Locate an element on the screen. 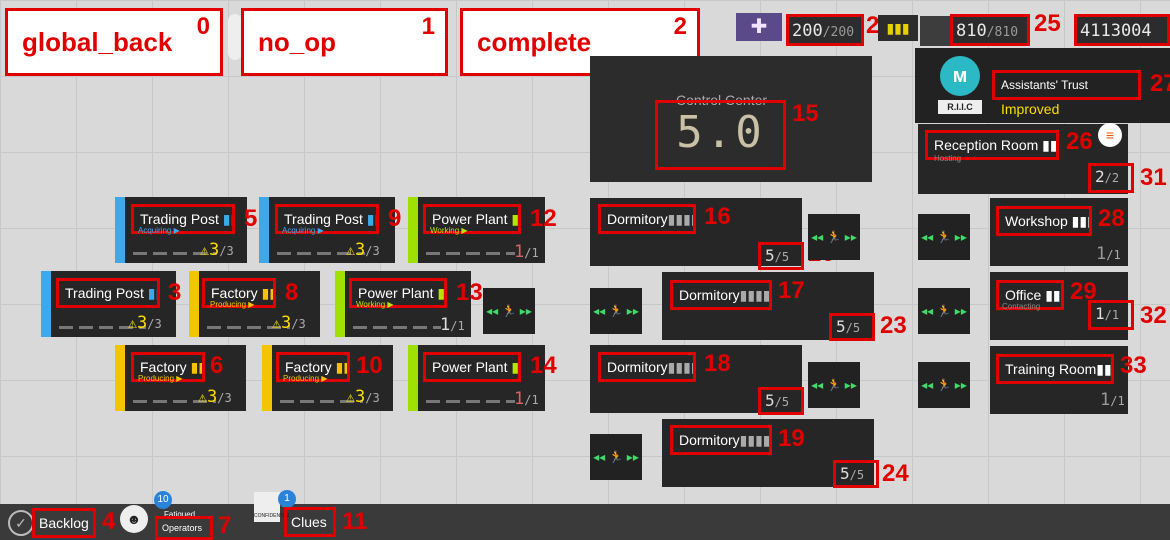  lmd-bar-decoration is located at coordinates (935, 31).